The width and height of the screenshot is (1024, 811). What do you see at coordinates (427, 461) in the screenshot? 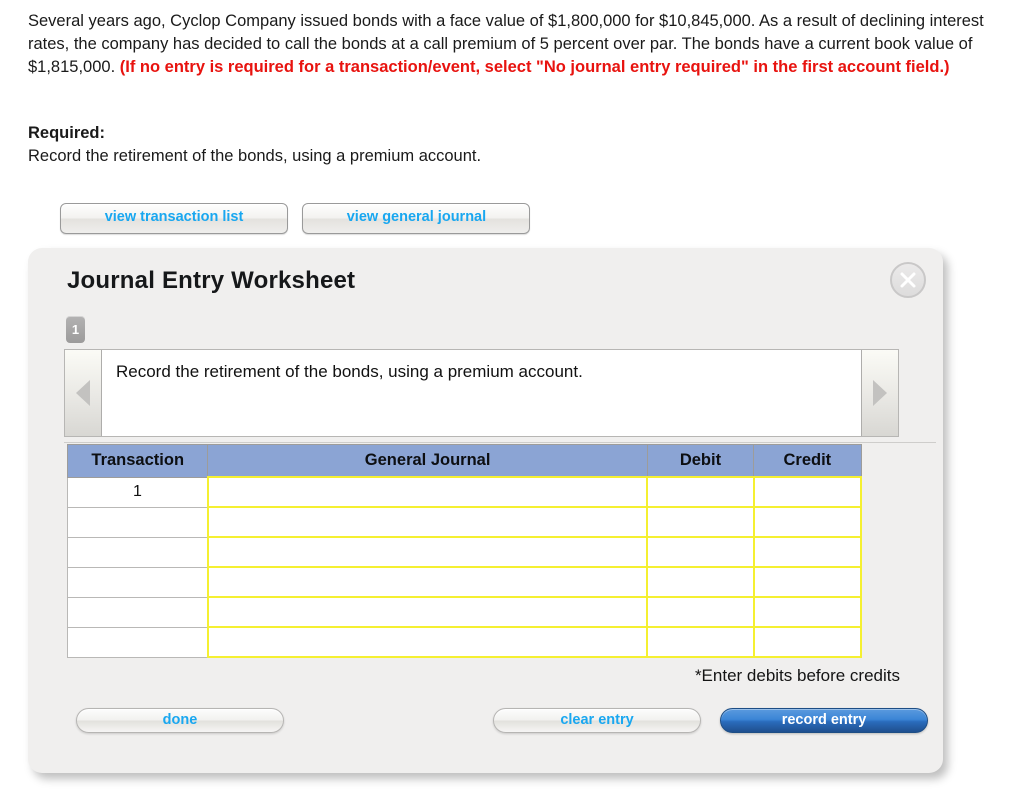
I see `column-header-general-journal: General Journal` at bounding box center [427, 461].